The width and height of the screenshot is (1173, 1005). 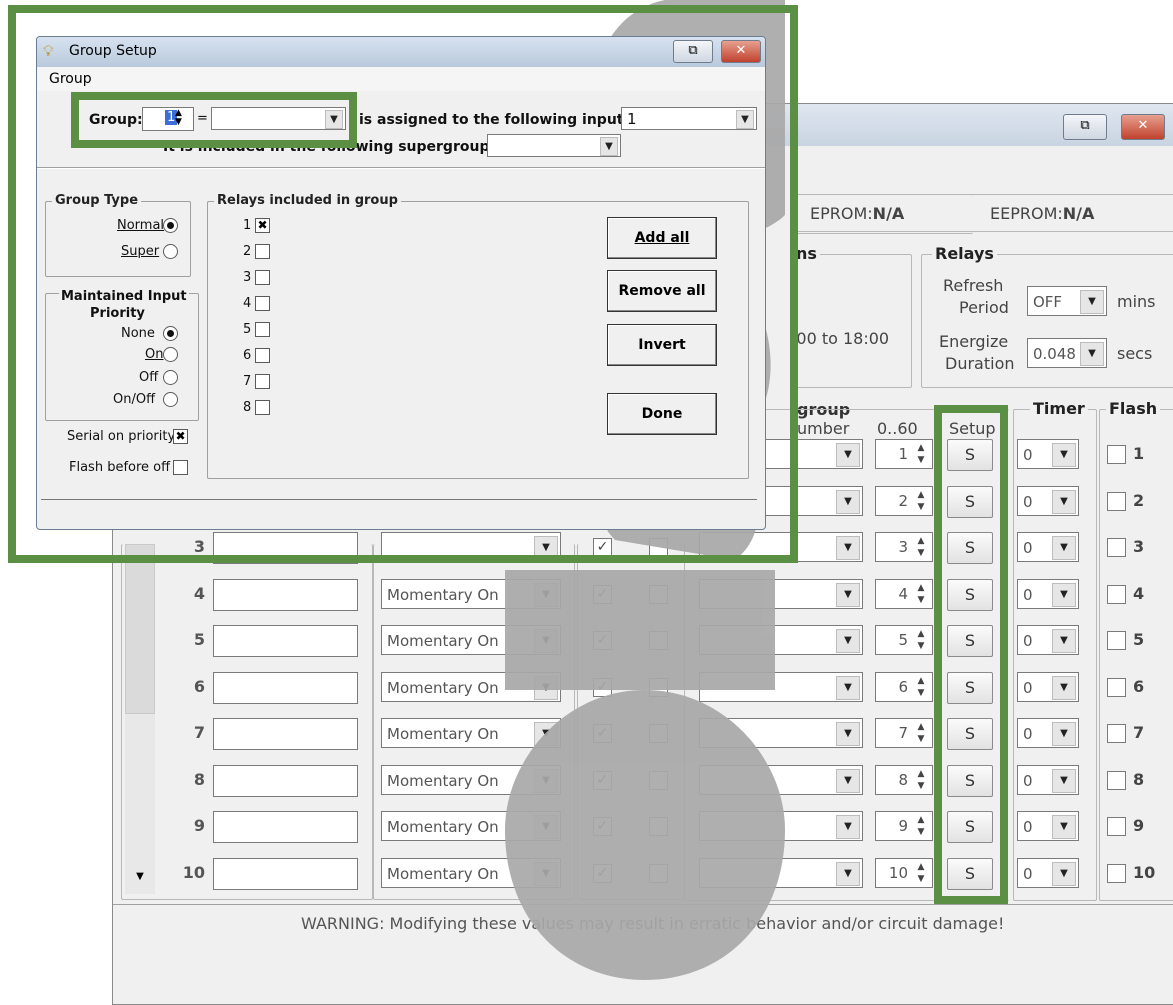 What do you see at coordinates (278, 118) in the screenshot?
I see `group-name-select: ▼` at bounding box center [278, 118].